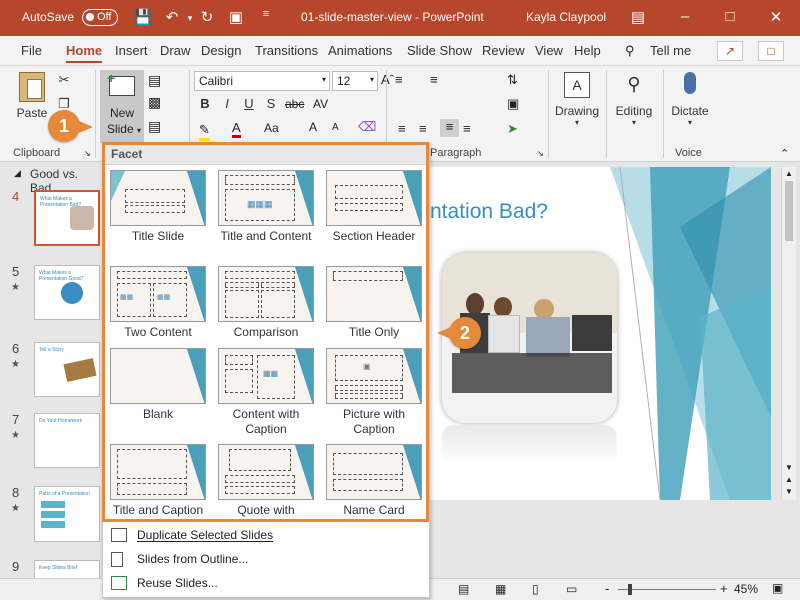 The image size is (800, 600). What do you see at coordinates (154, 80) in the screenshot?
I see `layout-icon: ▤` at bounding box center [154, 80].